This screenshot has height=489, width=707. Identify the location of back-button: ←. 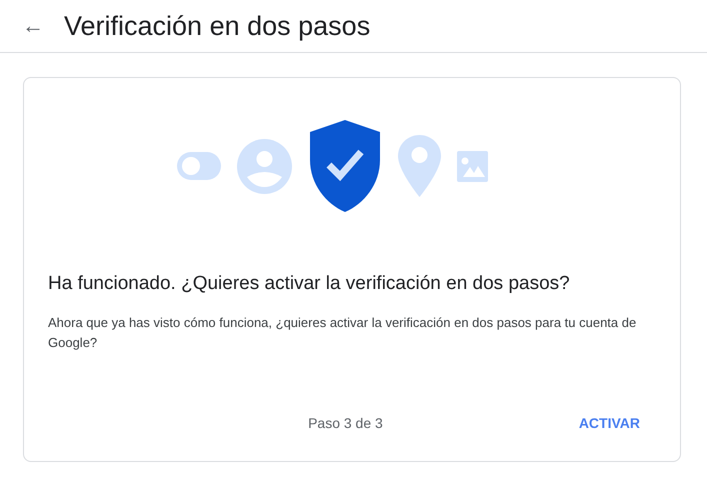
(33, 26).